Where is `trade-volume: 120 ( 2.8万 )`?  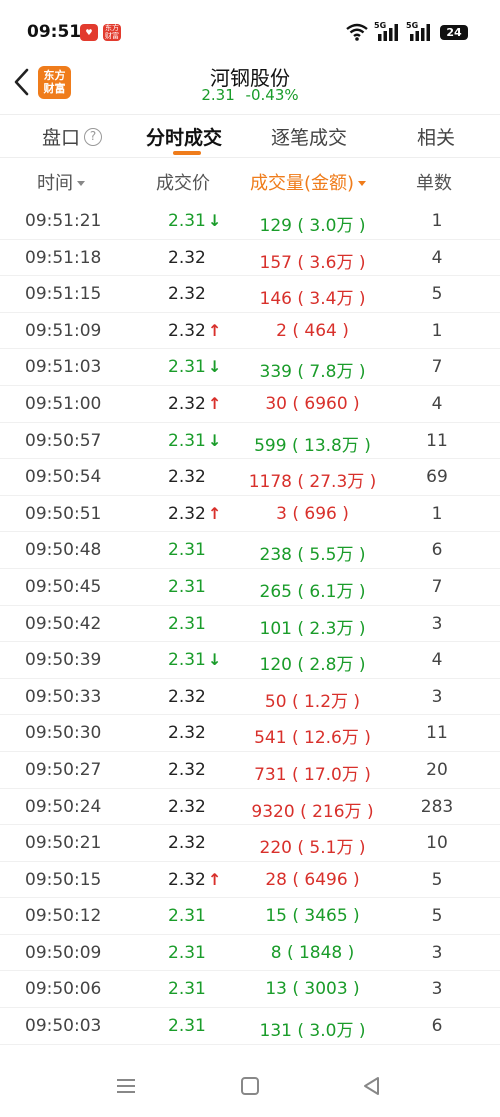
trade-volume: 120 ( 2.8万 ) is located at coordinates (312, 665).